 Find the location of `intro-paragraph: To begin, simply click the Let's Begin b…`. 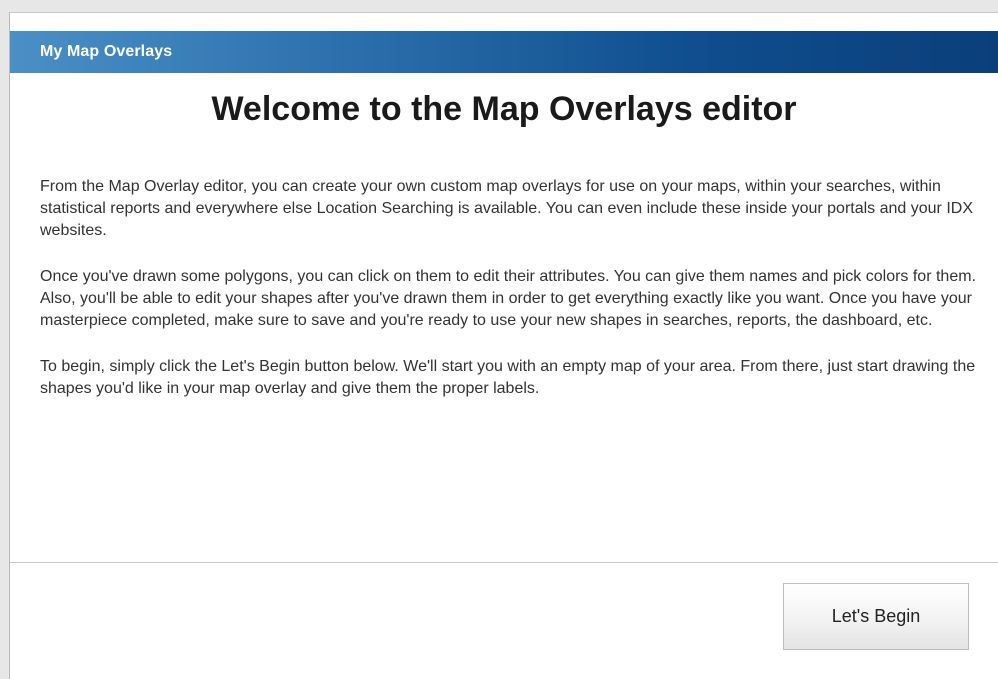

intro-paragraph: To begin, simply click the Let's Begin b… is located at coordinates (508, 377).